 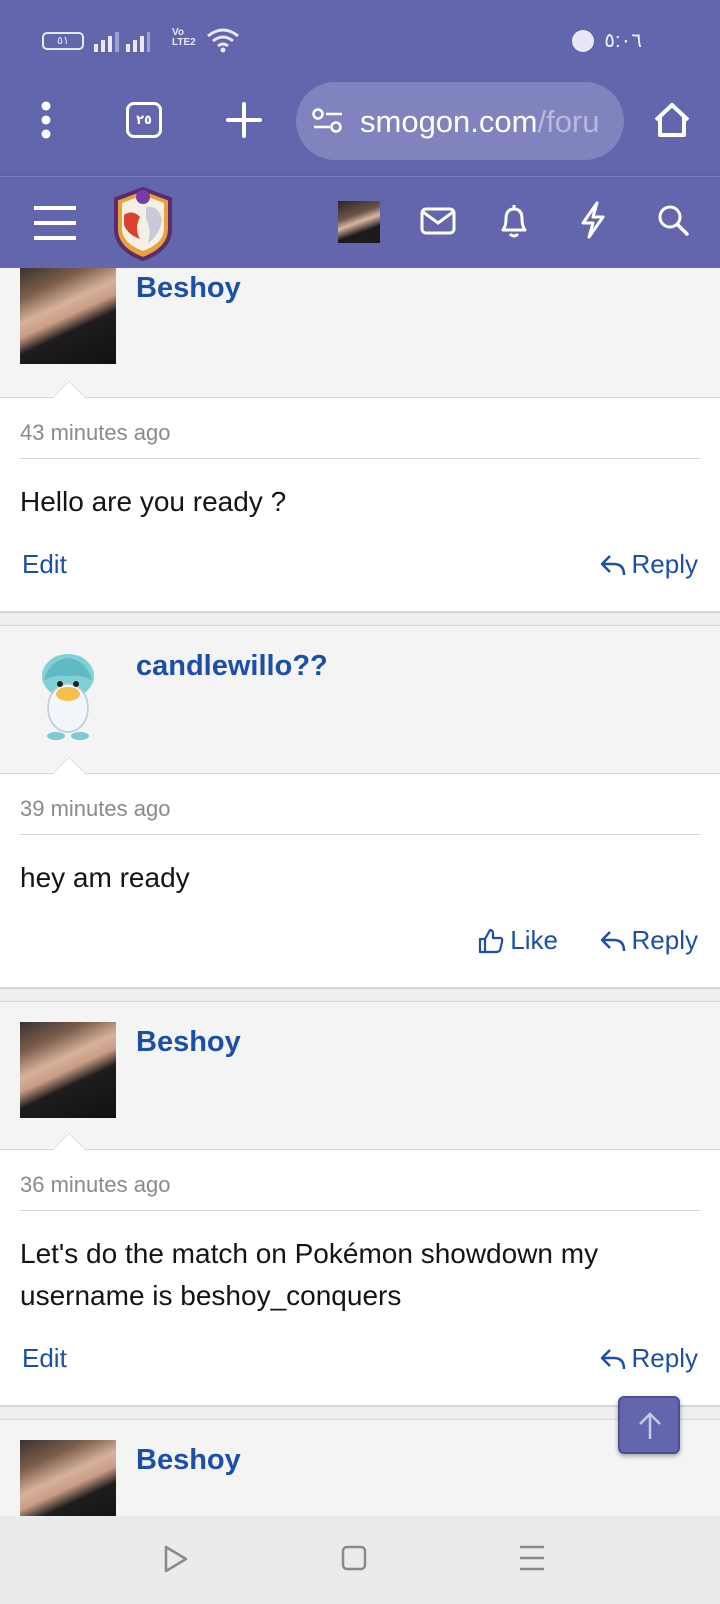 I want to click on system-nav-bar, so click(x=360, y=1560).